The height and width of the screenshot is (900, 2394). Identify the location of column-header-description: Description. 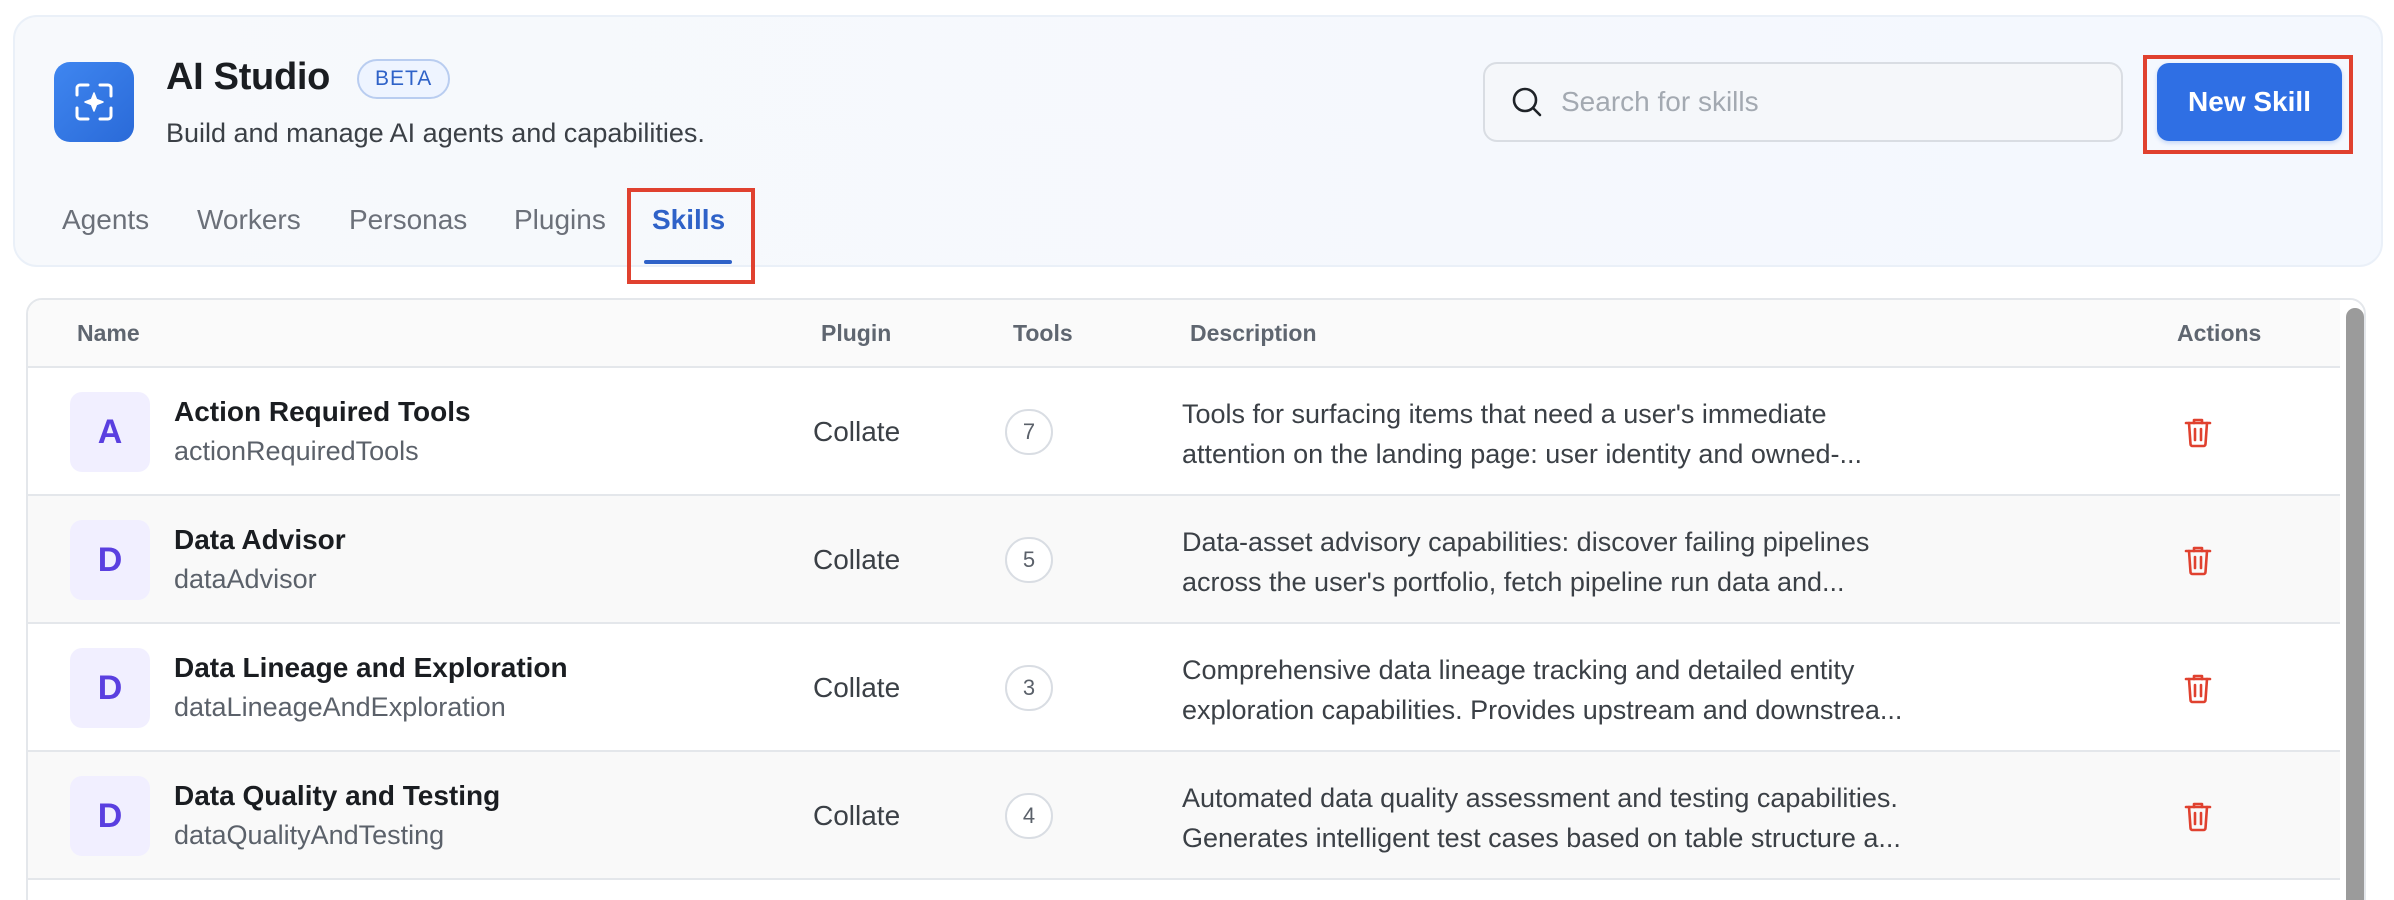
(1253, 333).